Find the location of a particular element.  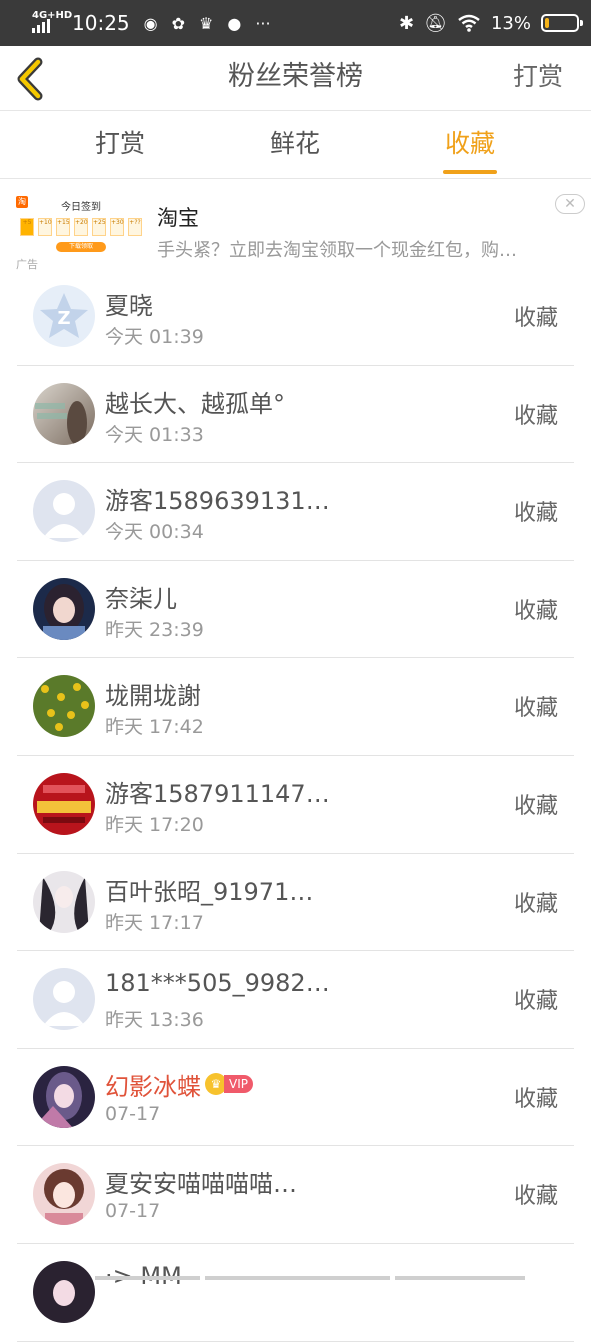

page-title: 粉丝荣誉榜 is located at coordinates (295, 78).